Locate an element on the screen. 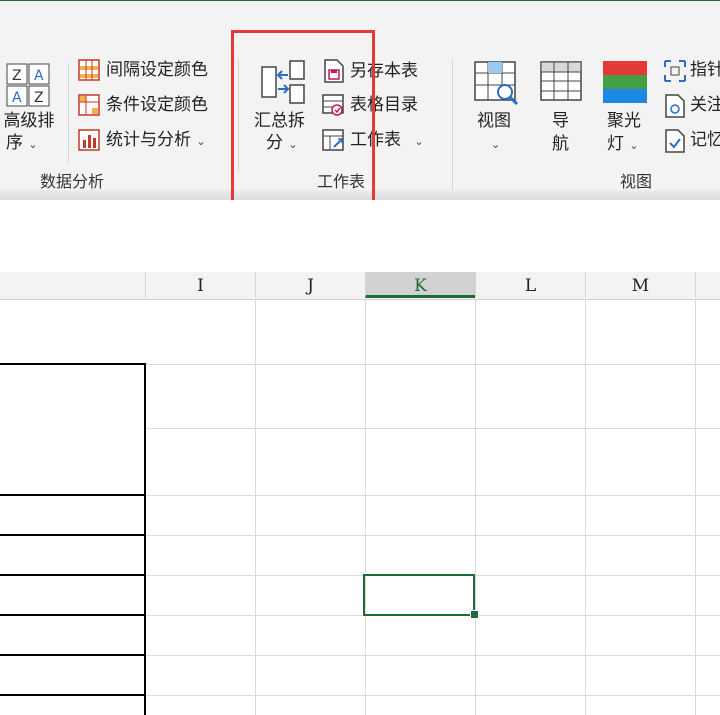  spotlight-icon is located at coordinates (625, 85).